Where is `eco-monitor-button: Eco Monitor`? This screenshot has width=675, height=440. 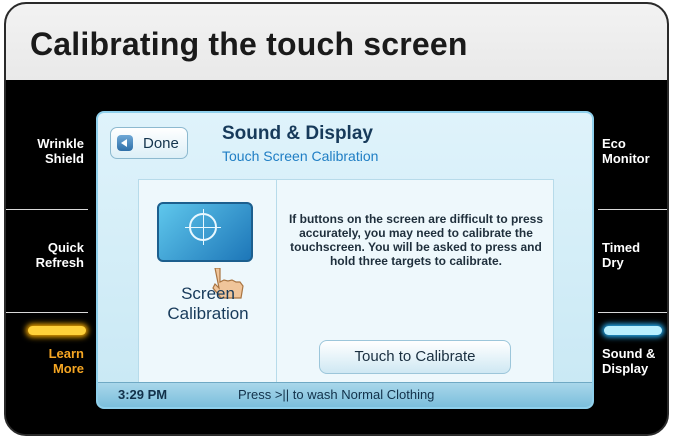 eco-monitor-button: Eco Monitor is located at coordinates (633, 151).